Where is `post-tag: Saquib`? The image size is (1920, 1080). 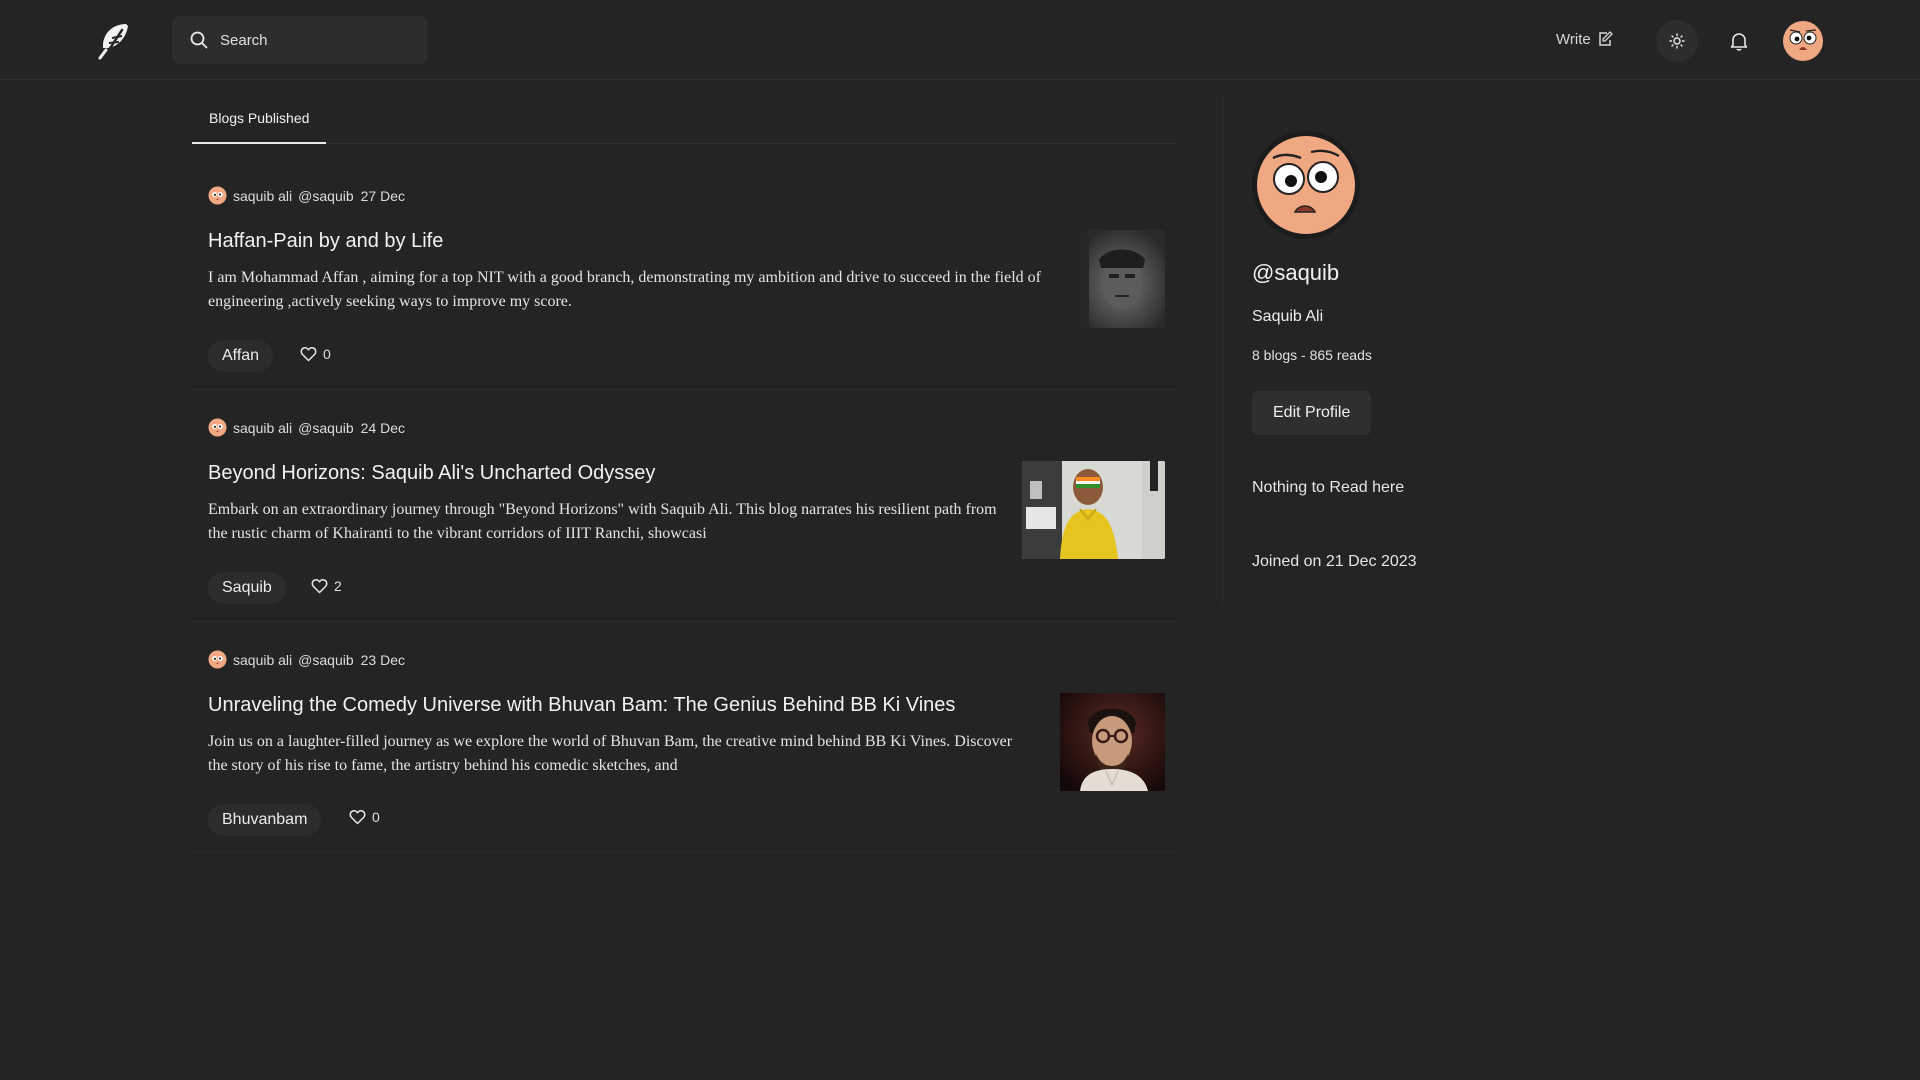
post-tag: Saquib is located at coordinates (247, 588).